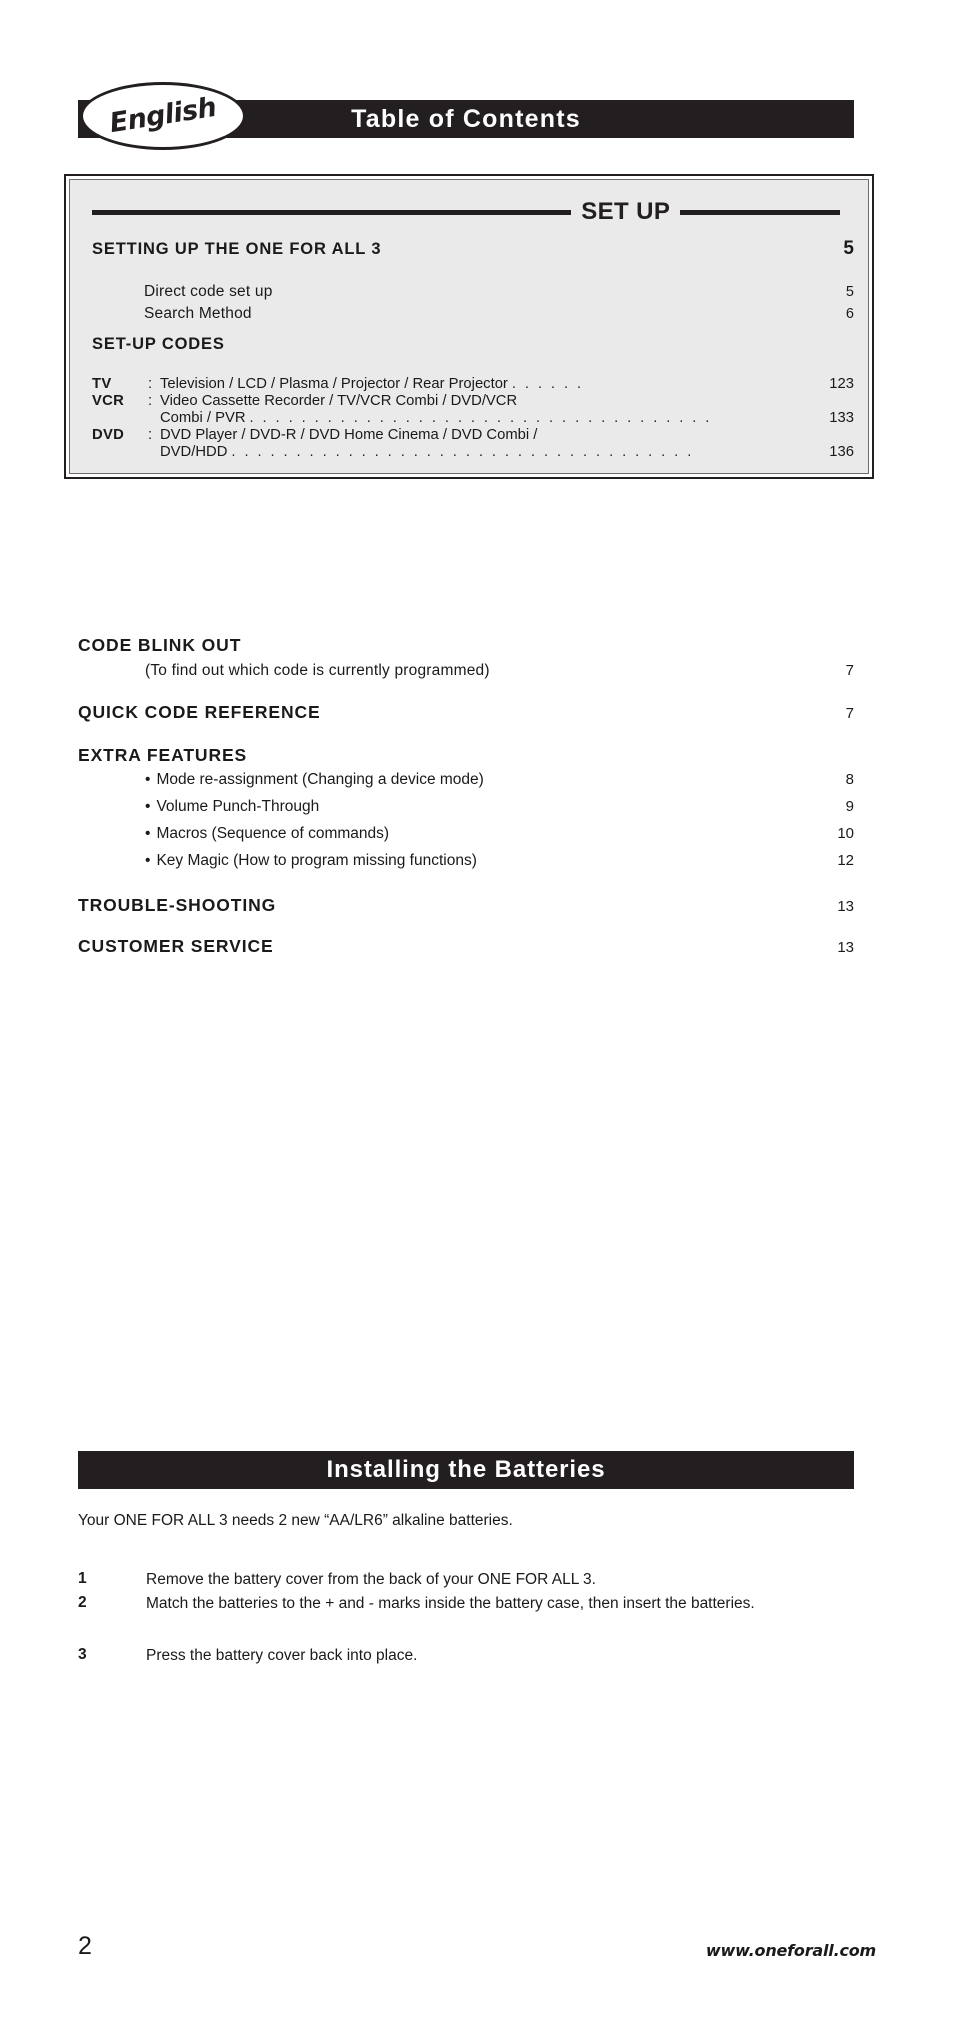 This screenshot has height=2035, width=954. I want to click on rule-right, so click(760, 212).